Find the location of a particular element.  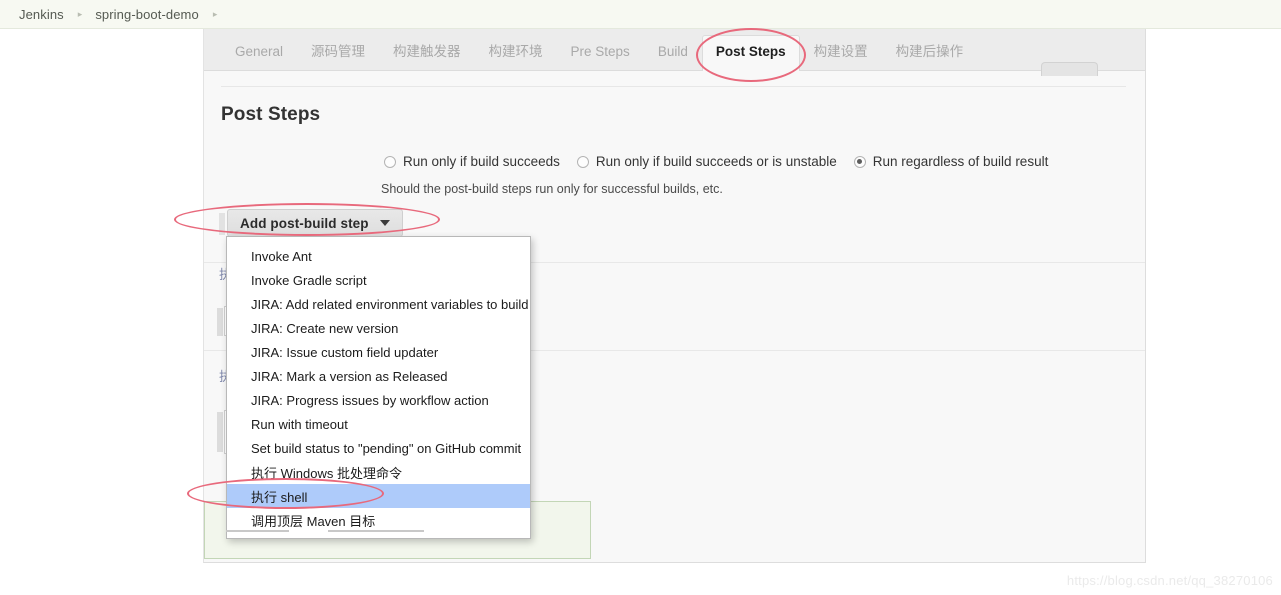

chevron-down-icon is located at coordinates (384, 223).